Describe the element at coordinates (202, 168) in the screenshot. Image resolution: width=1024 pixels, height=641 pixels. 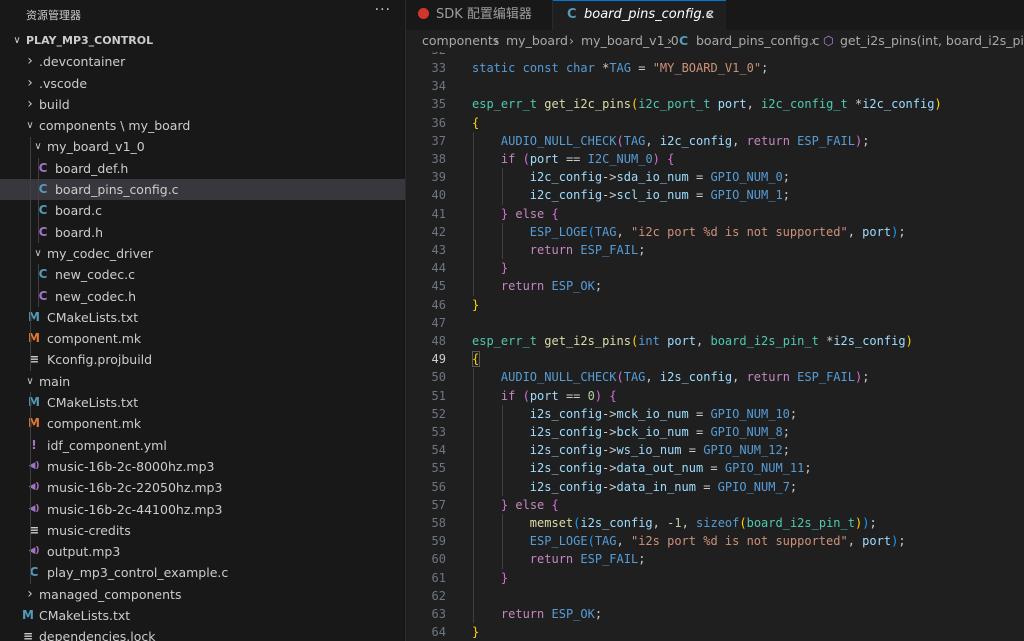
I see `tree-file-board-def-h: Cboard_def.h` at that location.